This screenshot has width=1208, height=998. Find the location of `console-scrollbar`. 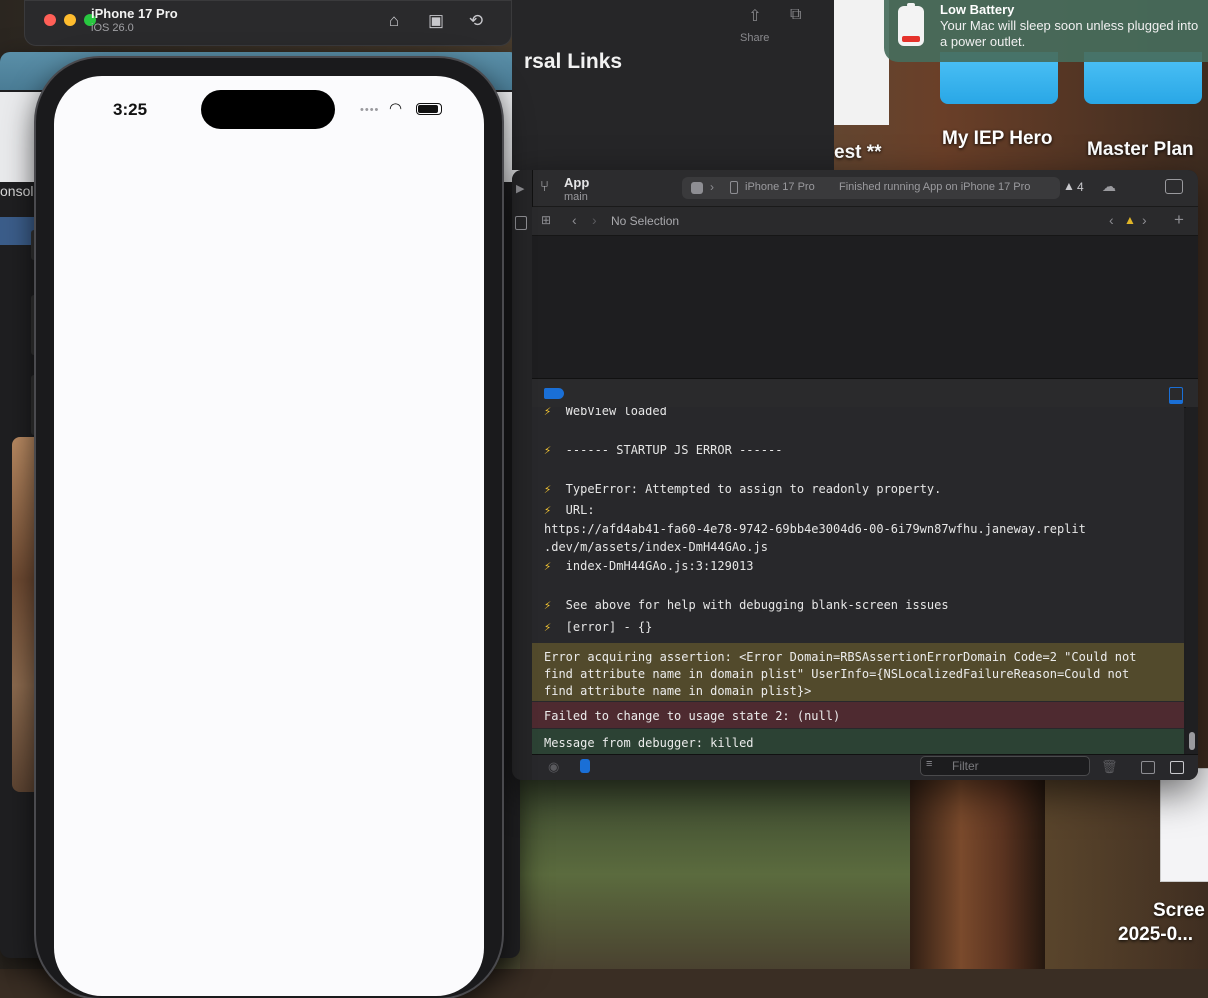

console-scrollbar is located at coordinates (1192, 580).